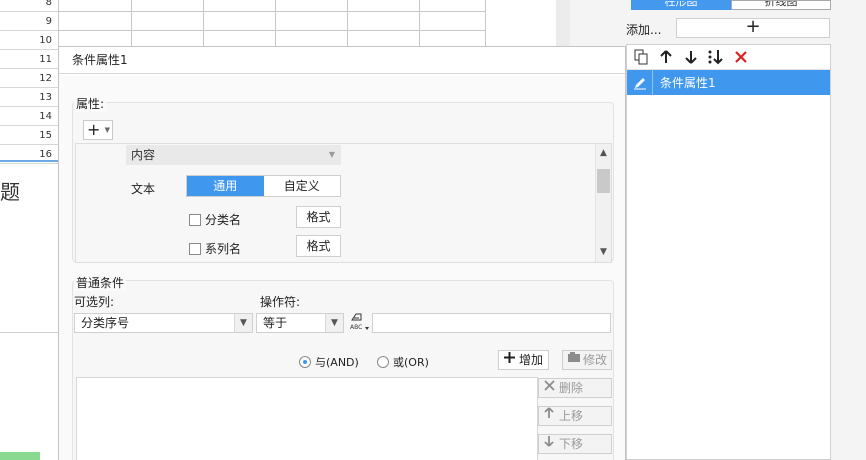  I want to click on tab-bar-chart: 柱形图, so click(681, 5).